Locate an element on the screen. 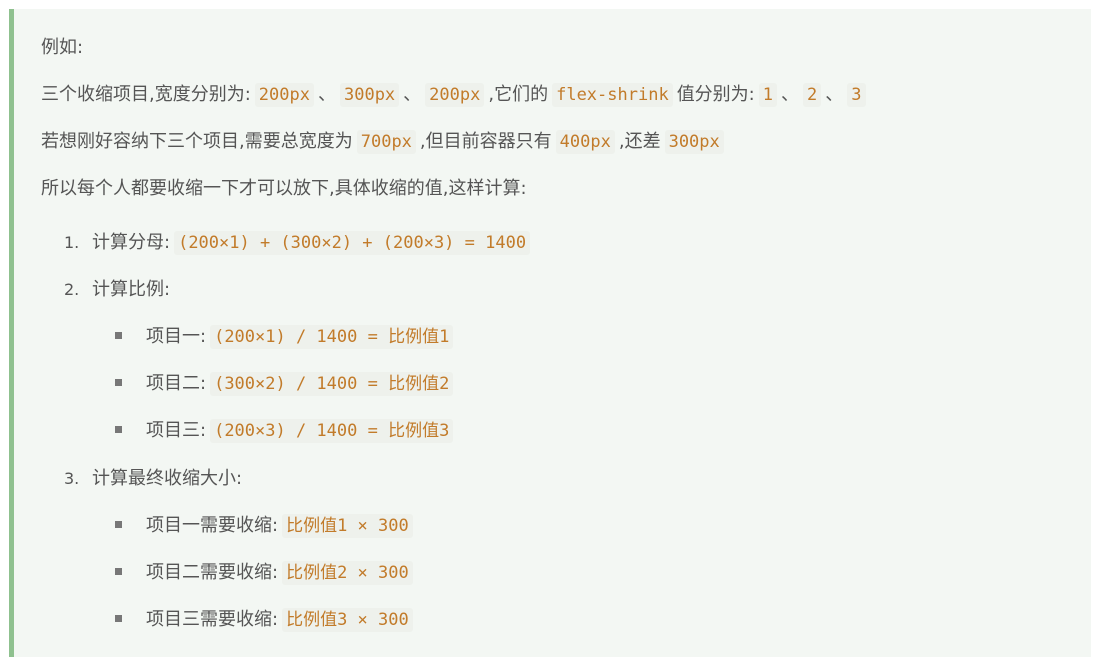  inline-code: (200×3) / 1400 = 比例值3 is located at coordinates (332, 431).